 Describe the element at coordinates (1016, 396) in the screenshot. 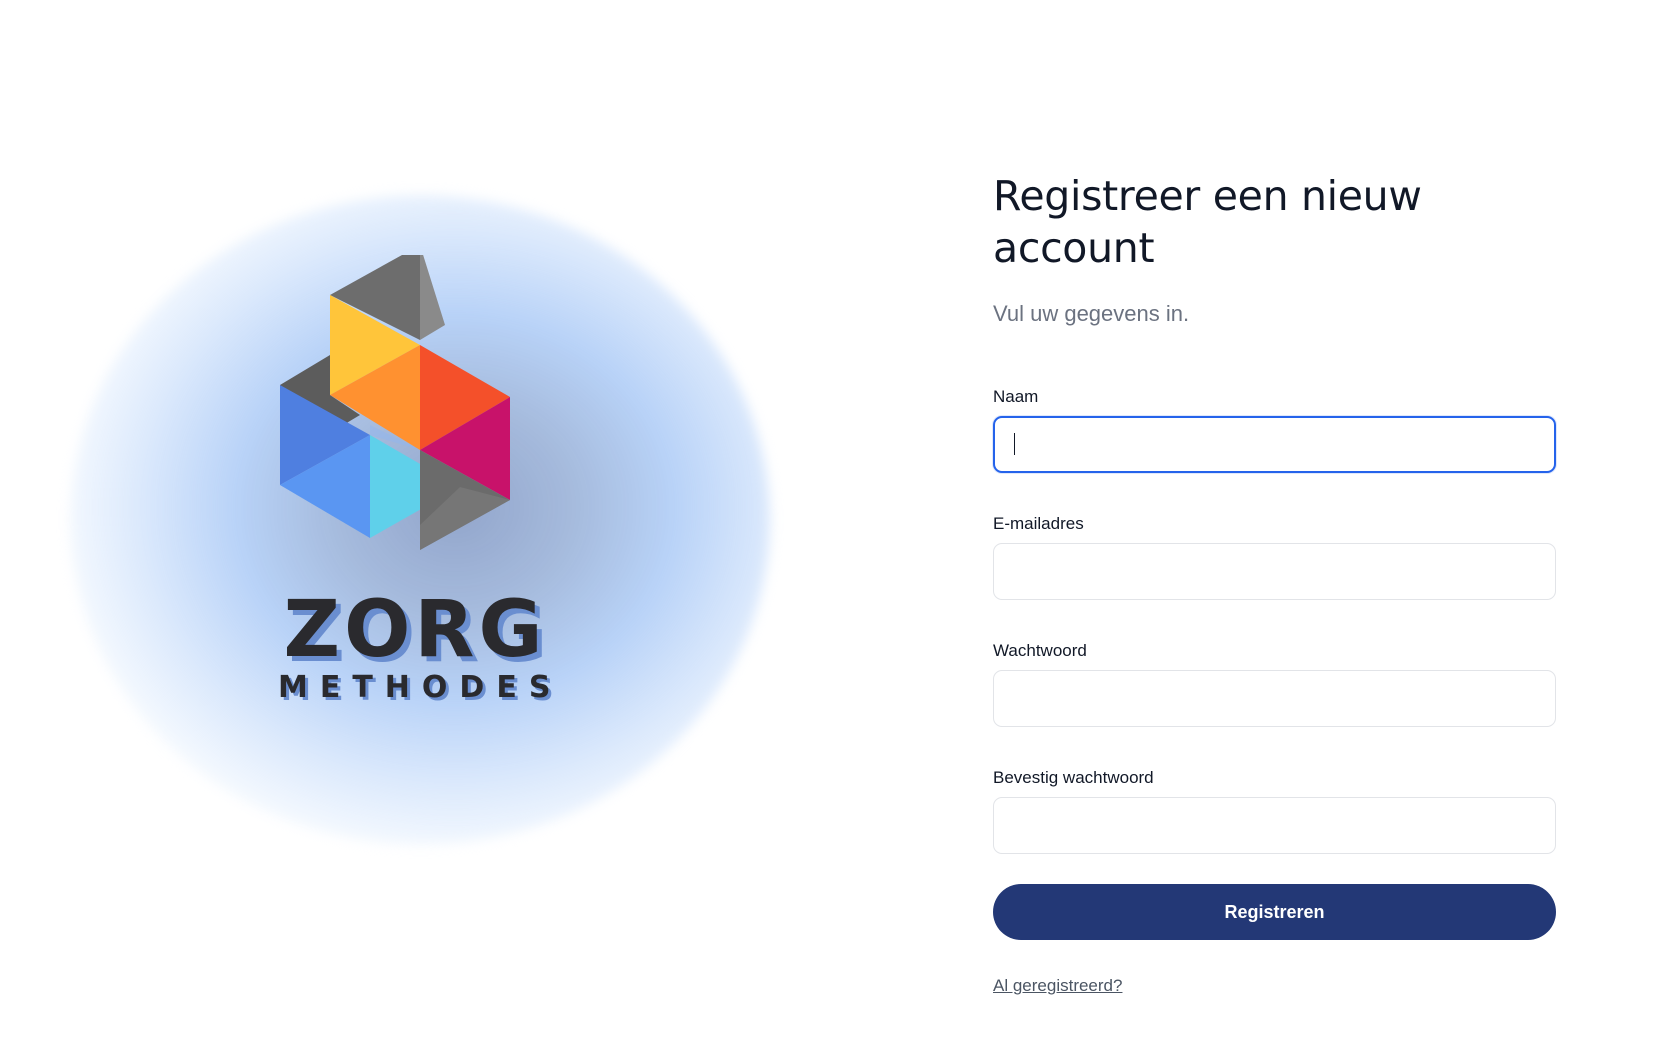

I see `name-label: Naam` at that location.